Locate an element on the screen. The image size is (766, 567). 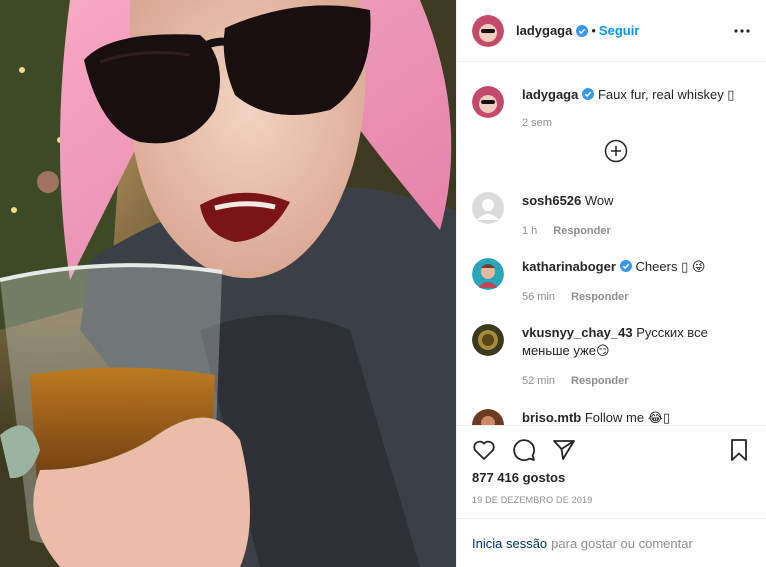
login-prompt-text: para gostar ou comentar is located at coordinates (622, 543).